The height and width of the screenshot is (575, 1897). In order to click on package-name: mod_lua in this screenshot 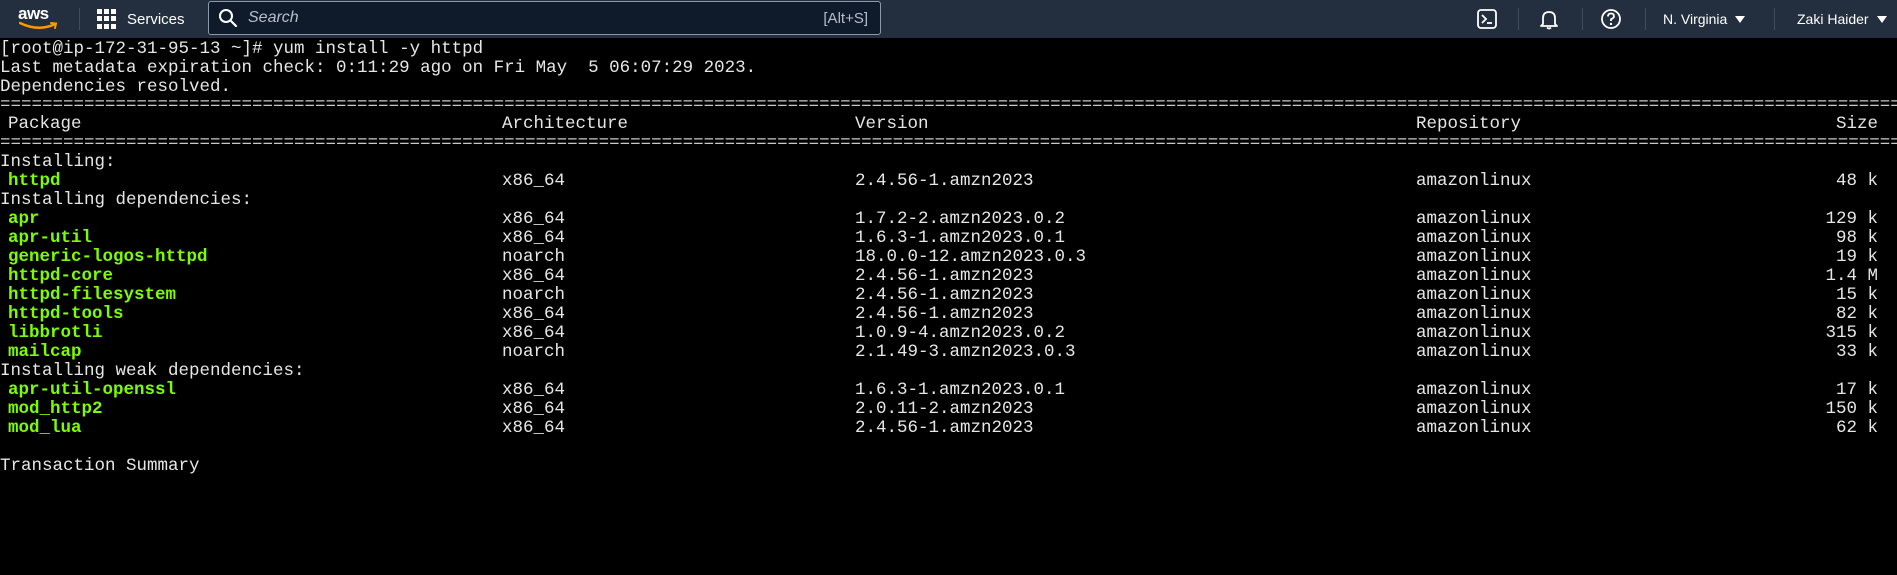, I will do `click(45, 428)`.